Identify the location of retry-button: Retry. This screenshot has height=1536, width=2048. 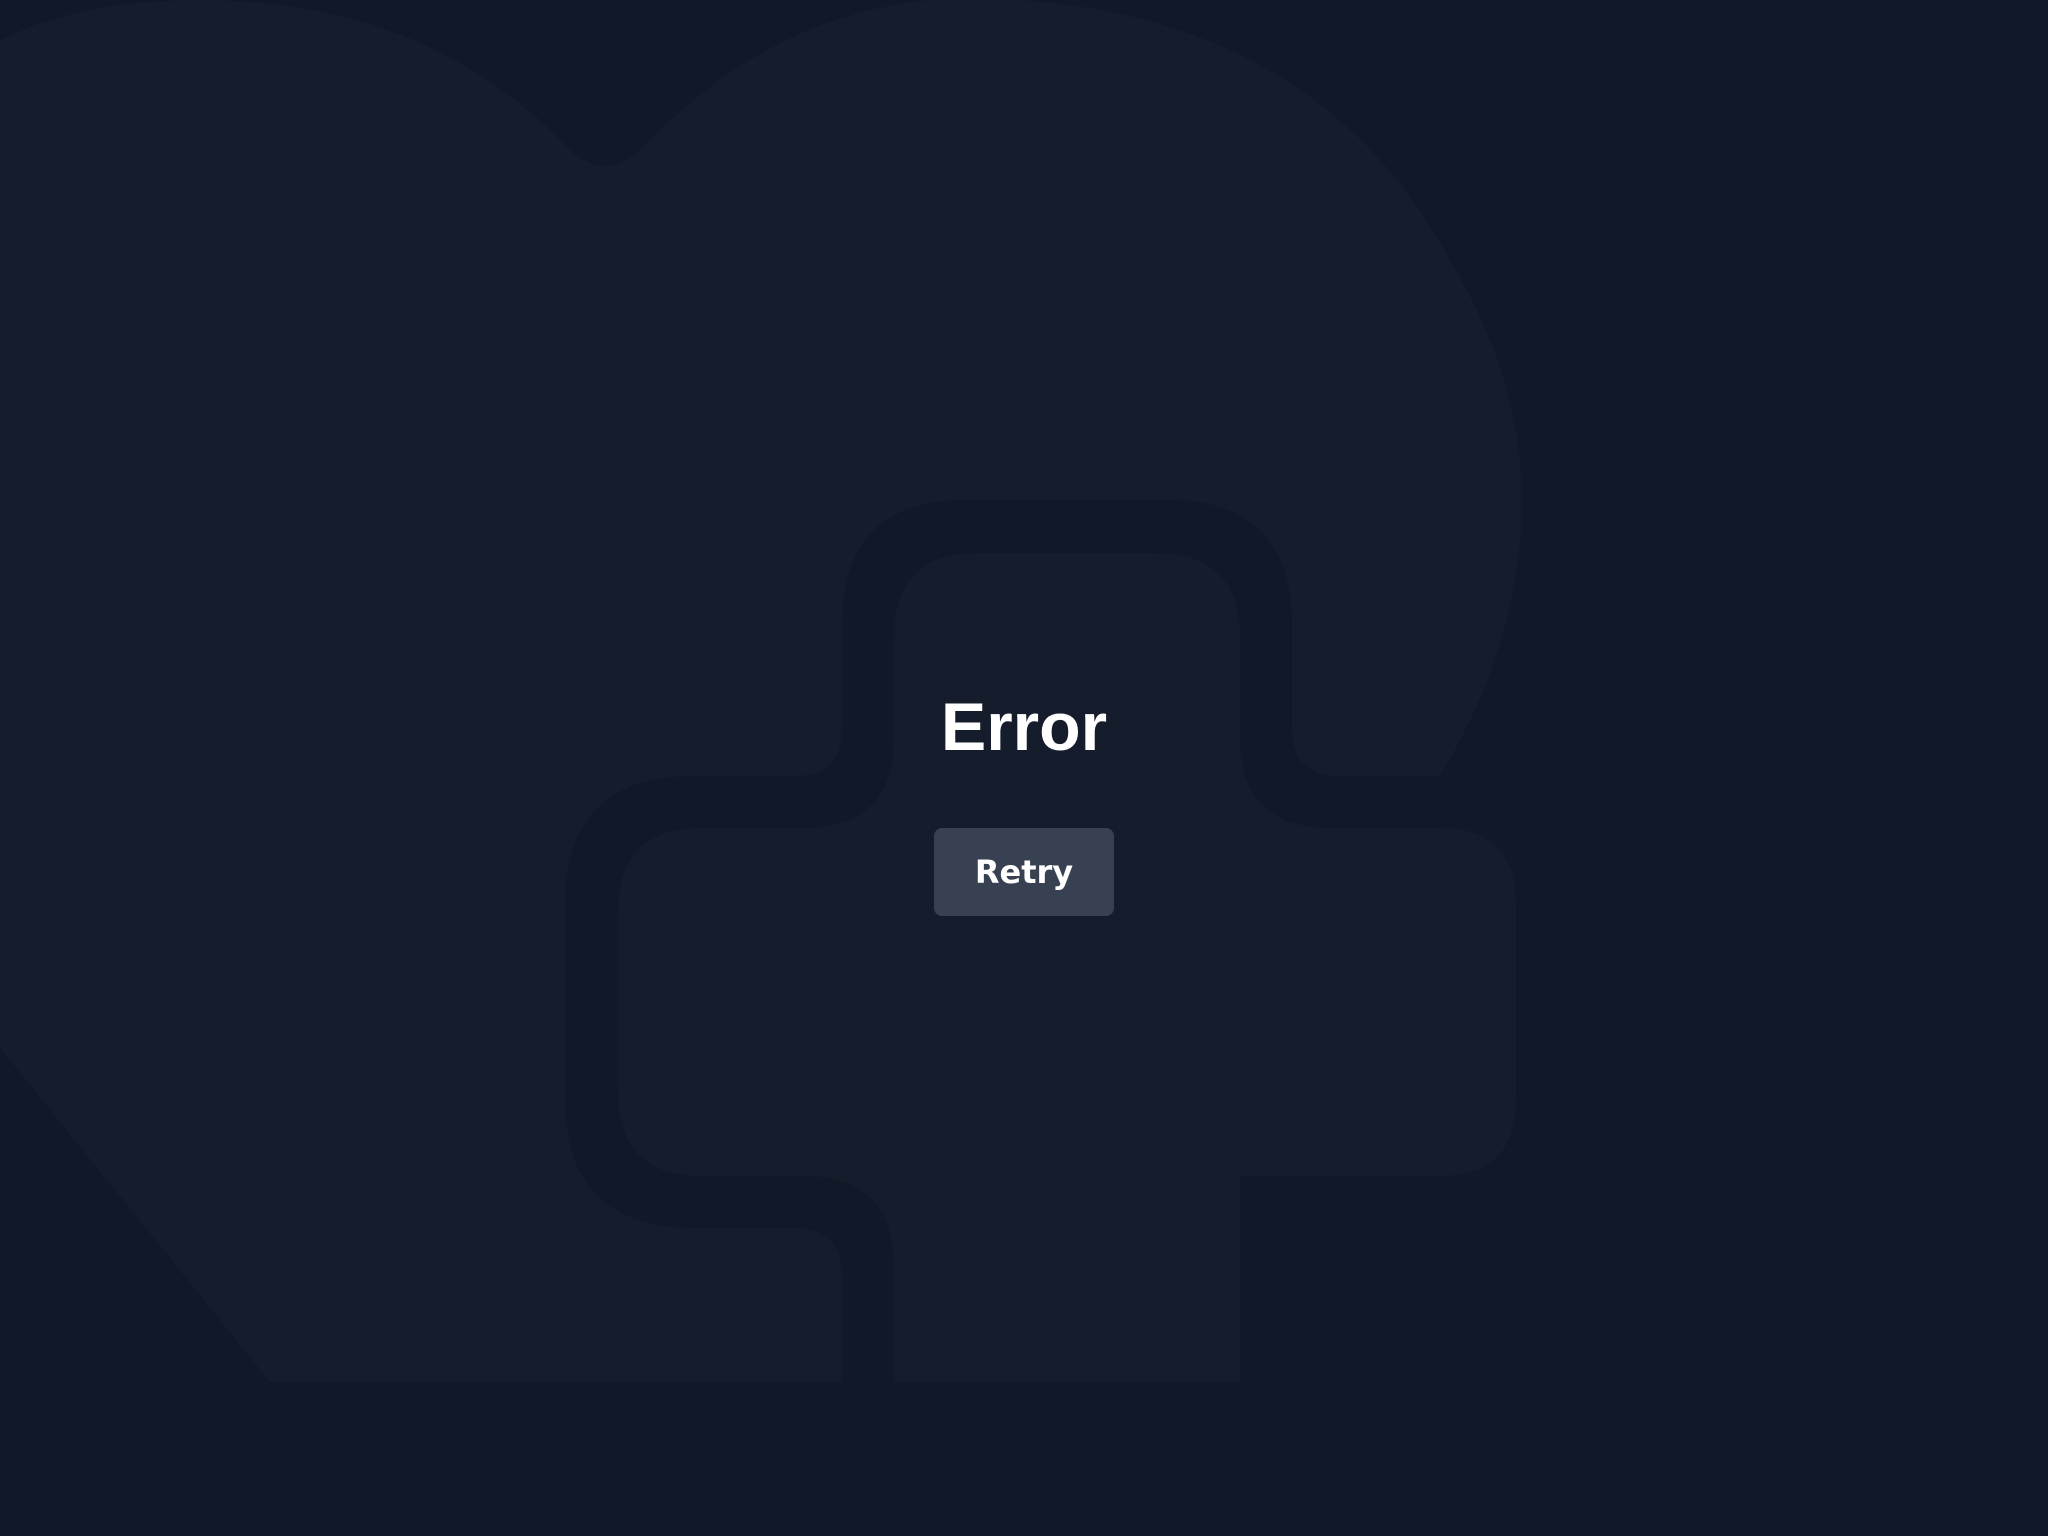
(1024, 872).